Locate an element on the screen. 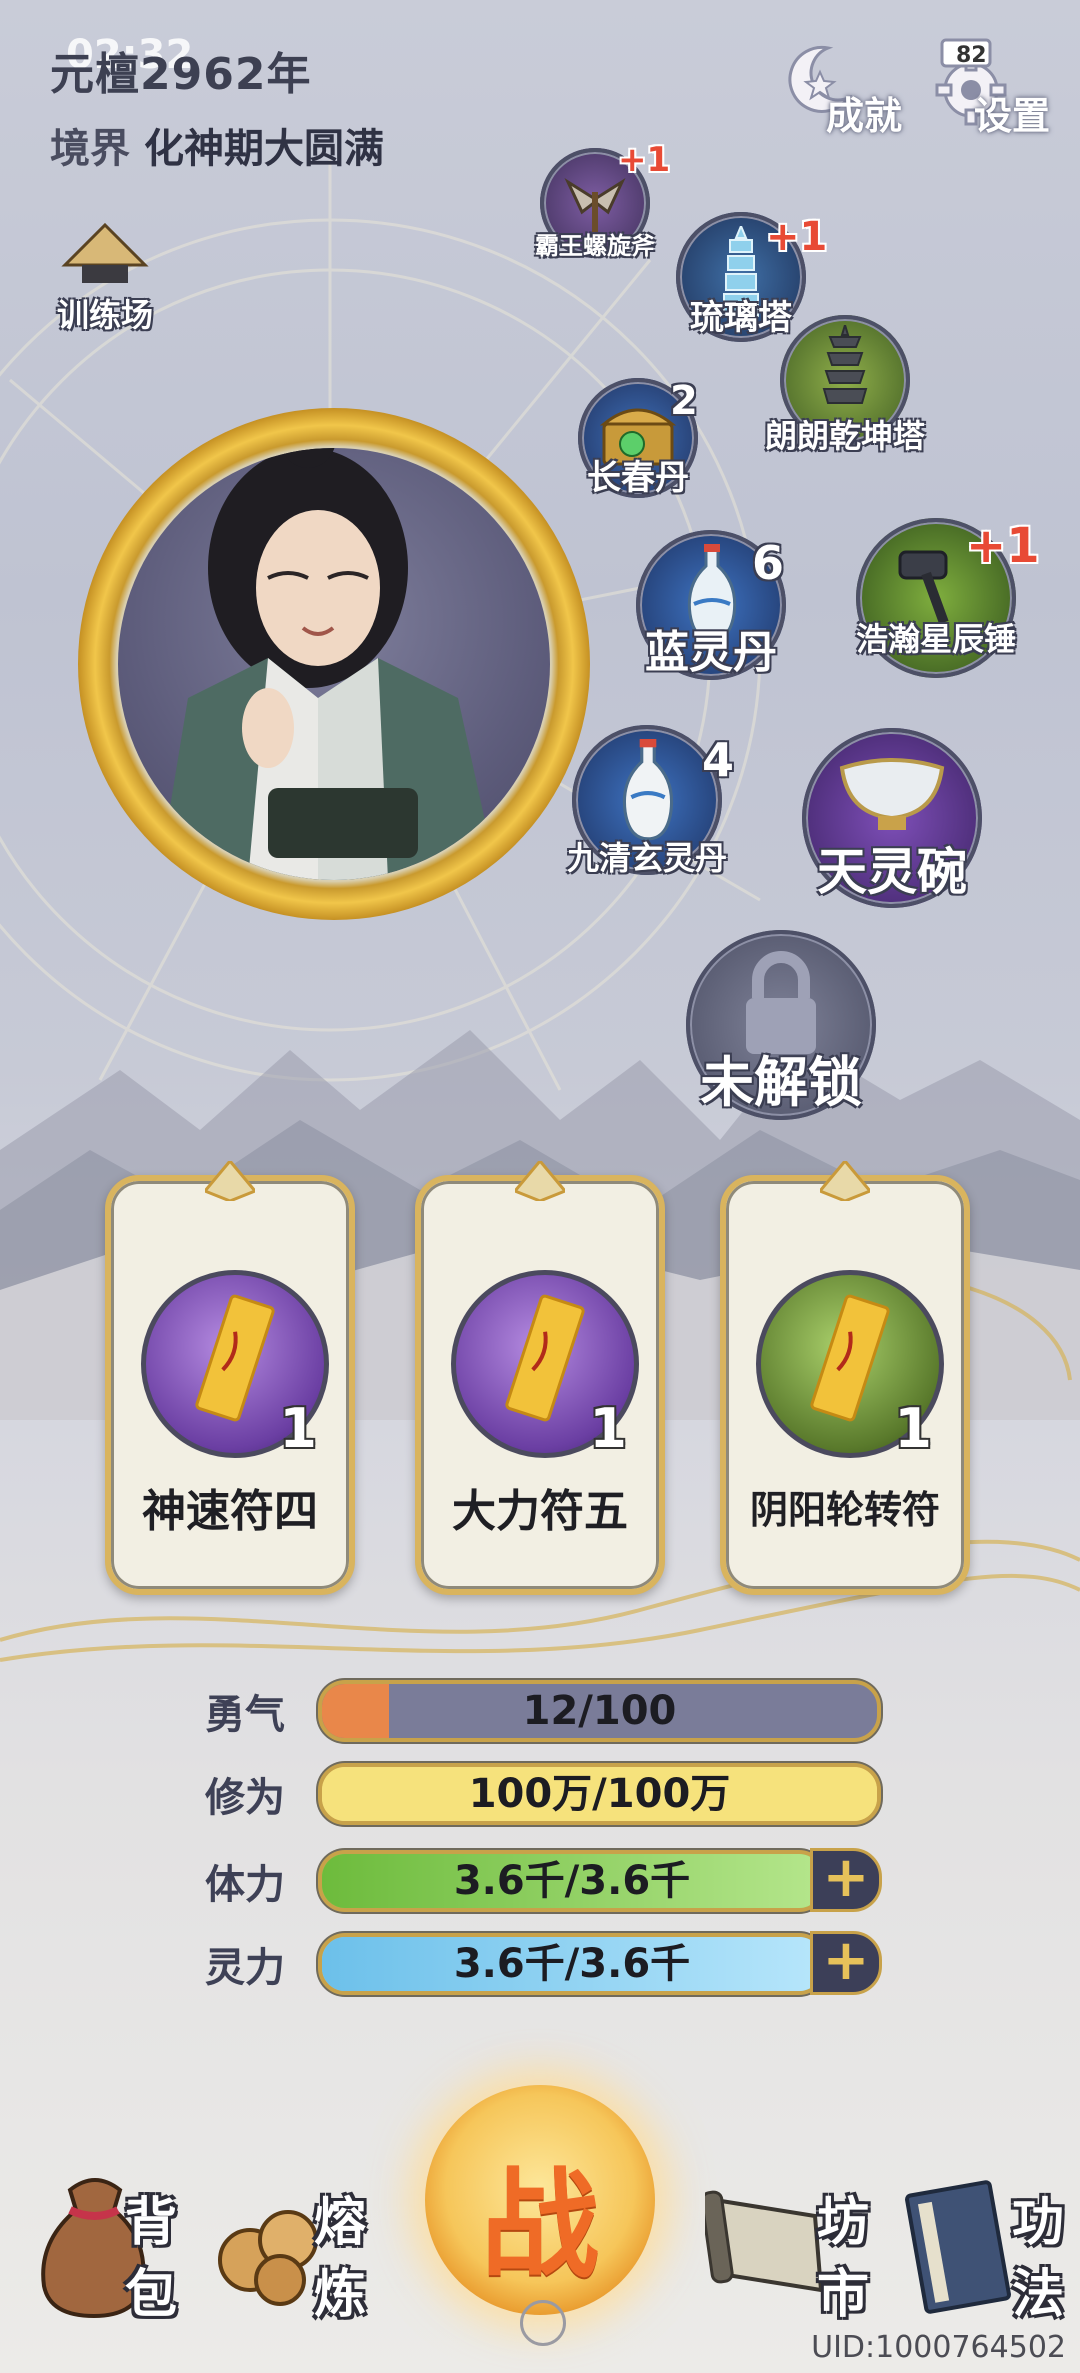  nav-market-label-2: 市 is located at coordinates (843, 2295).